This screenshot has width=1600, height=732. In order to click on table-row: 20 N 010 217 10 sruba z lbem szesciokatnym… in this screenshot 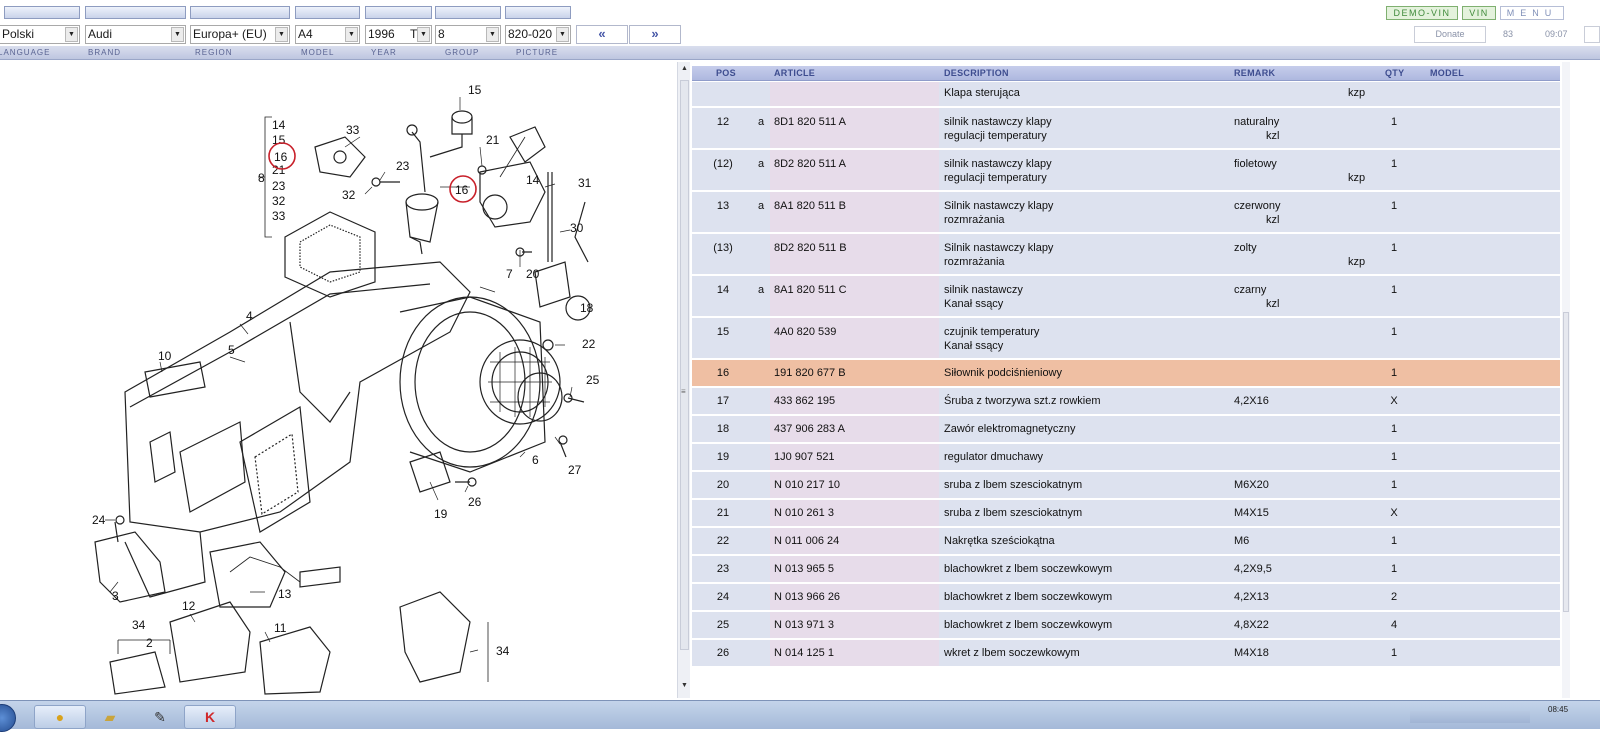, I will do `click(1126, 486)`.